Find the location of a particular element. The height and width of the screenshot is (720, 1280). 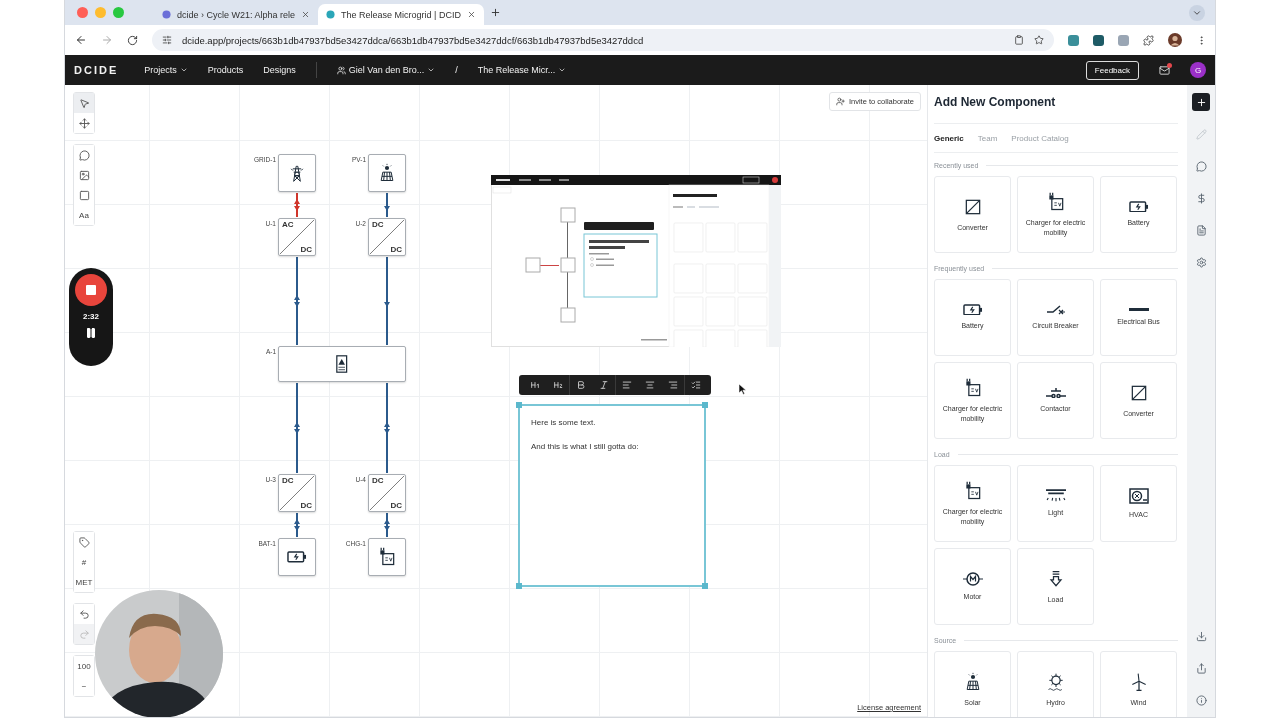

download-icon is located at coordinates (1201, 636).